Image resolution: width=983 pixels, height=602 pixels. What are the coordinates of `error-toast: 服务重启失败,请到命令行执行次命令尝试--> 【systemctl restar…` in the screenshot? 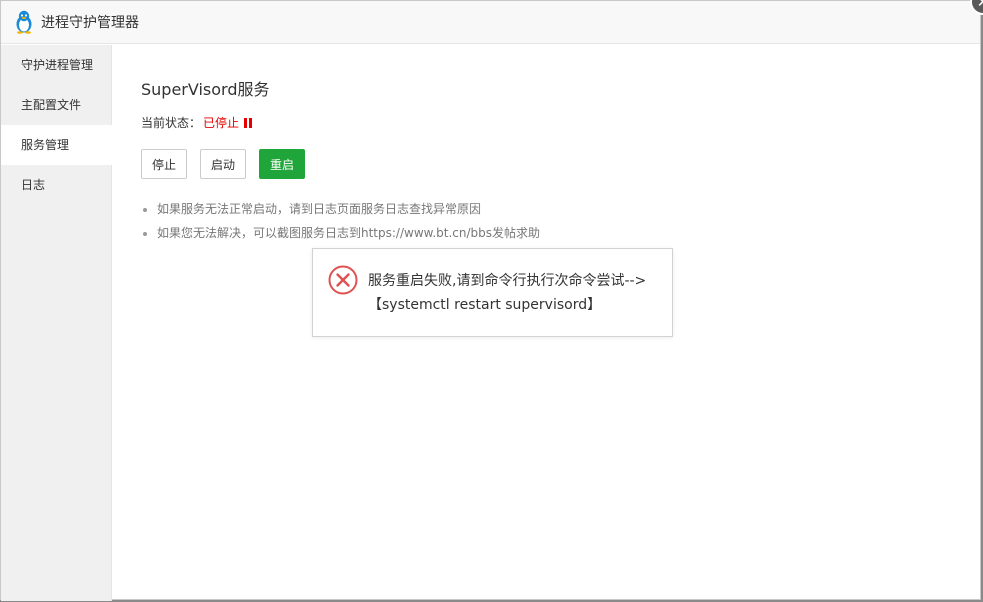 It's located at (492, 292).